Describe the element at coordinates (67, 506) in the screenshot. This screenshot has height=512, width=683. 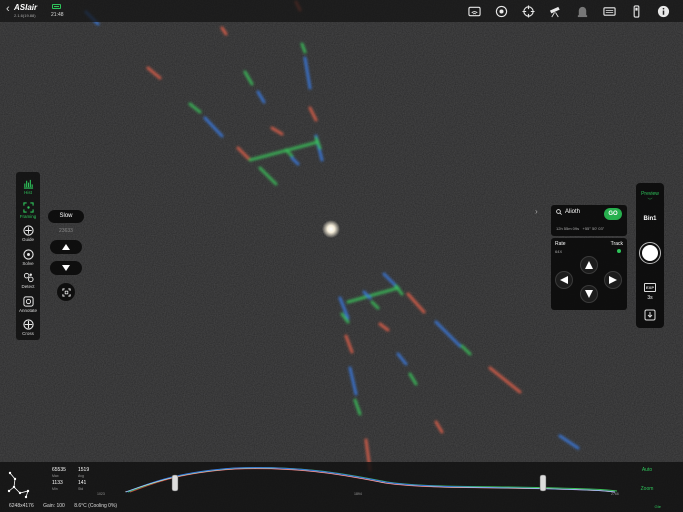
I see `status-line: 6248x4176 Gain: 100 8.6°C (Cooling 0%)` at that location.